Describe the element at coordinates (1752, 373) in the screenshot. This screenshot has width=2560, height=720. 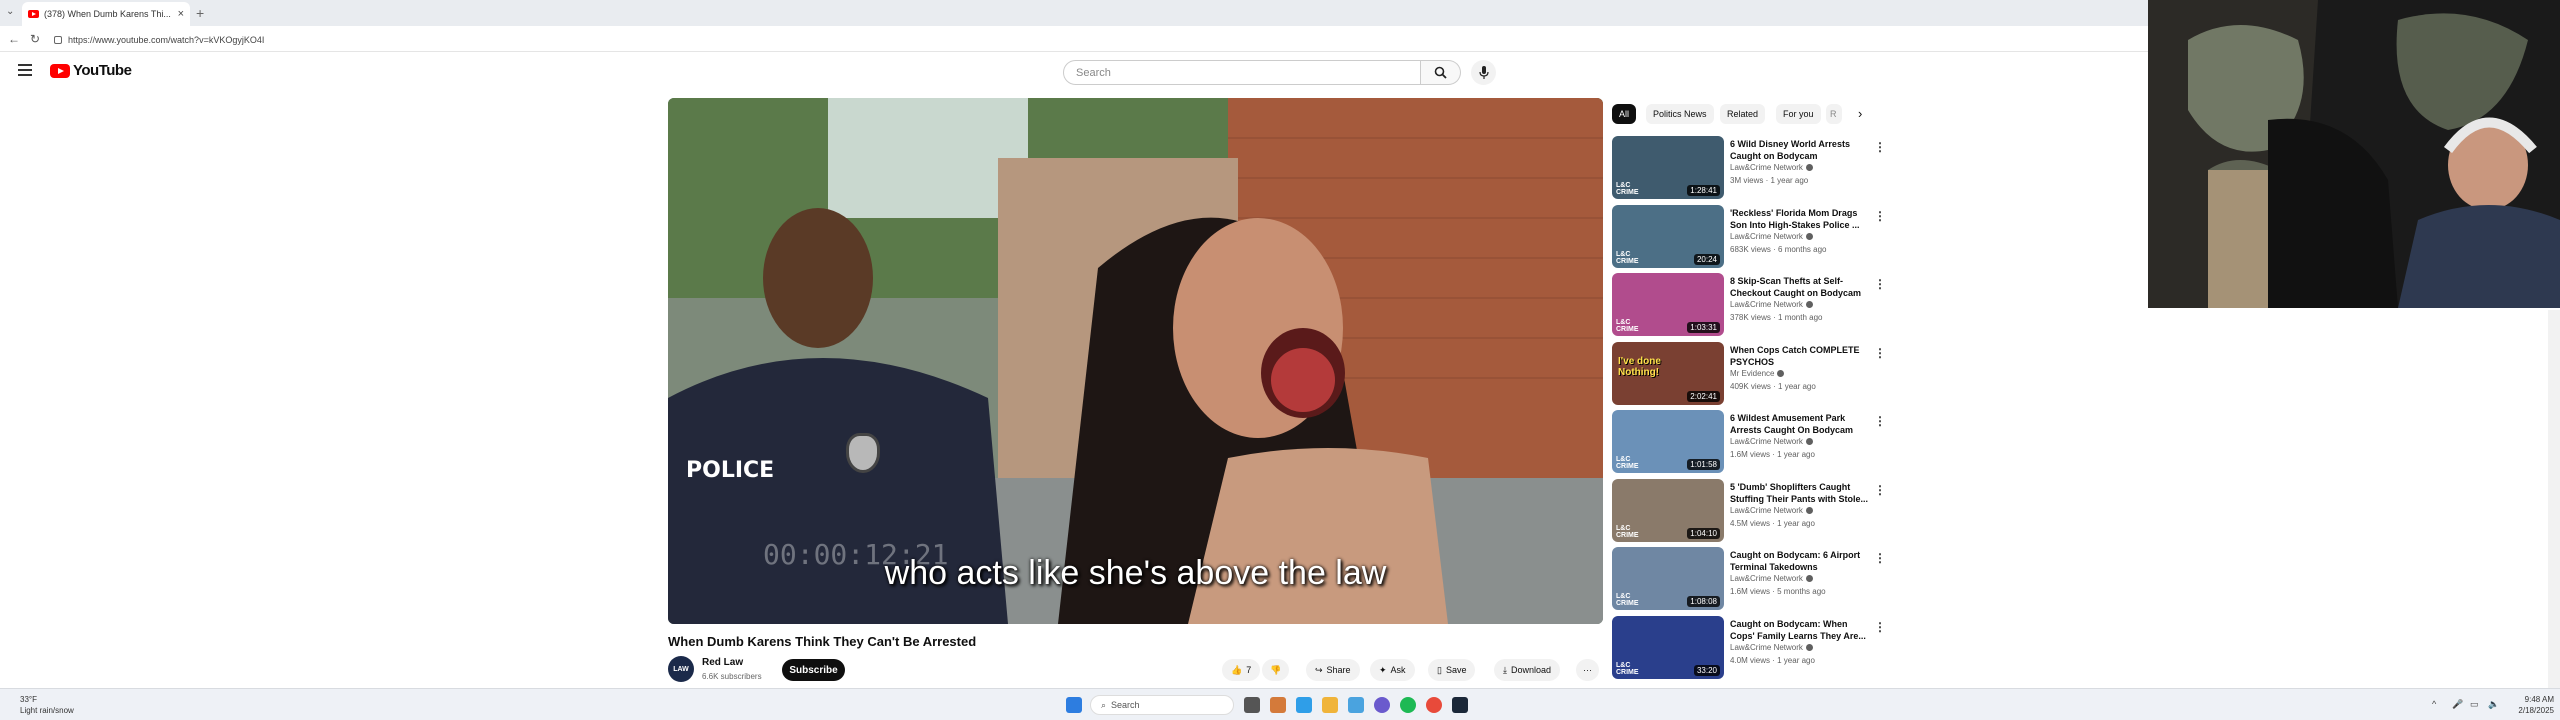
I see `channel-label: Mr Evidence` at that location.